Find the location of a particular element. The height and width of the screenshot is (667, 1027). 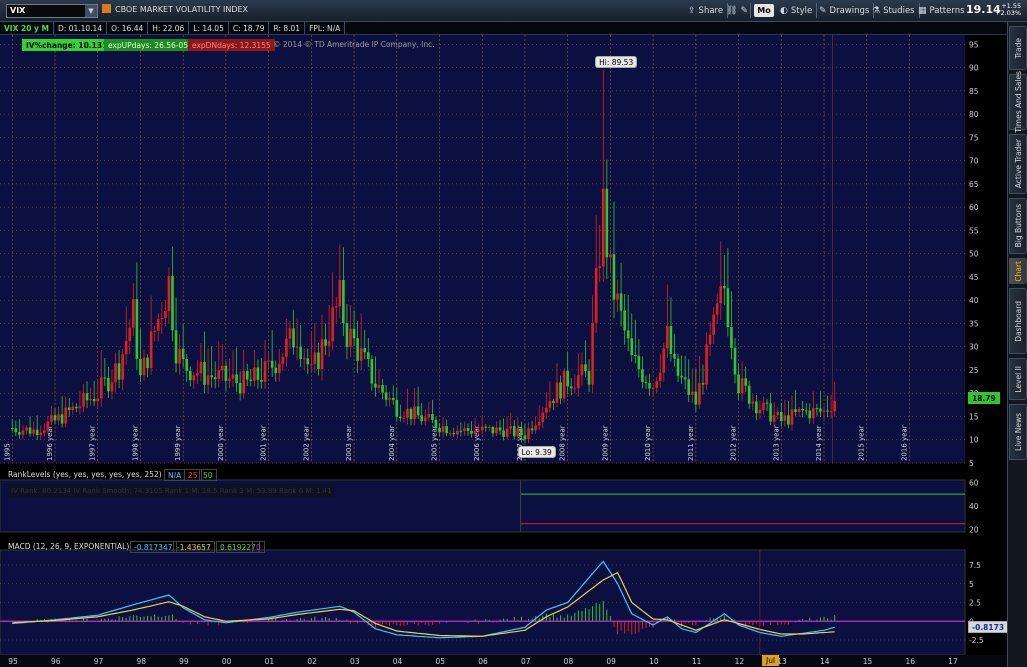

aggregation-mo-button: Mo is located at coordinates (764, 10).